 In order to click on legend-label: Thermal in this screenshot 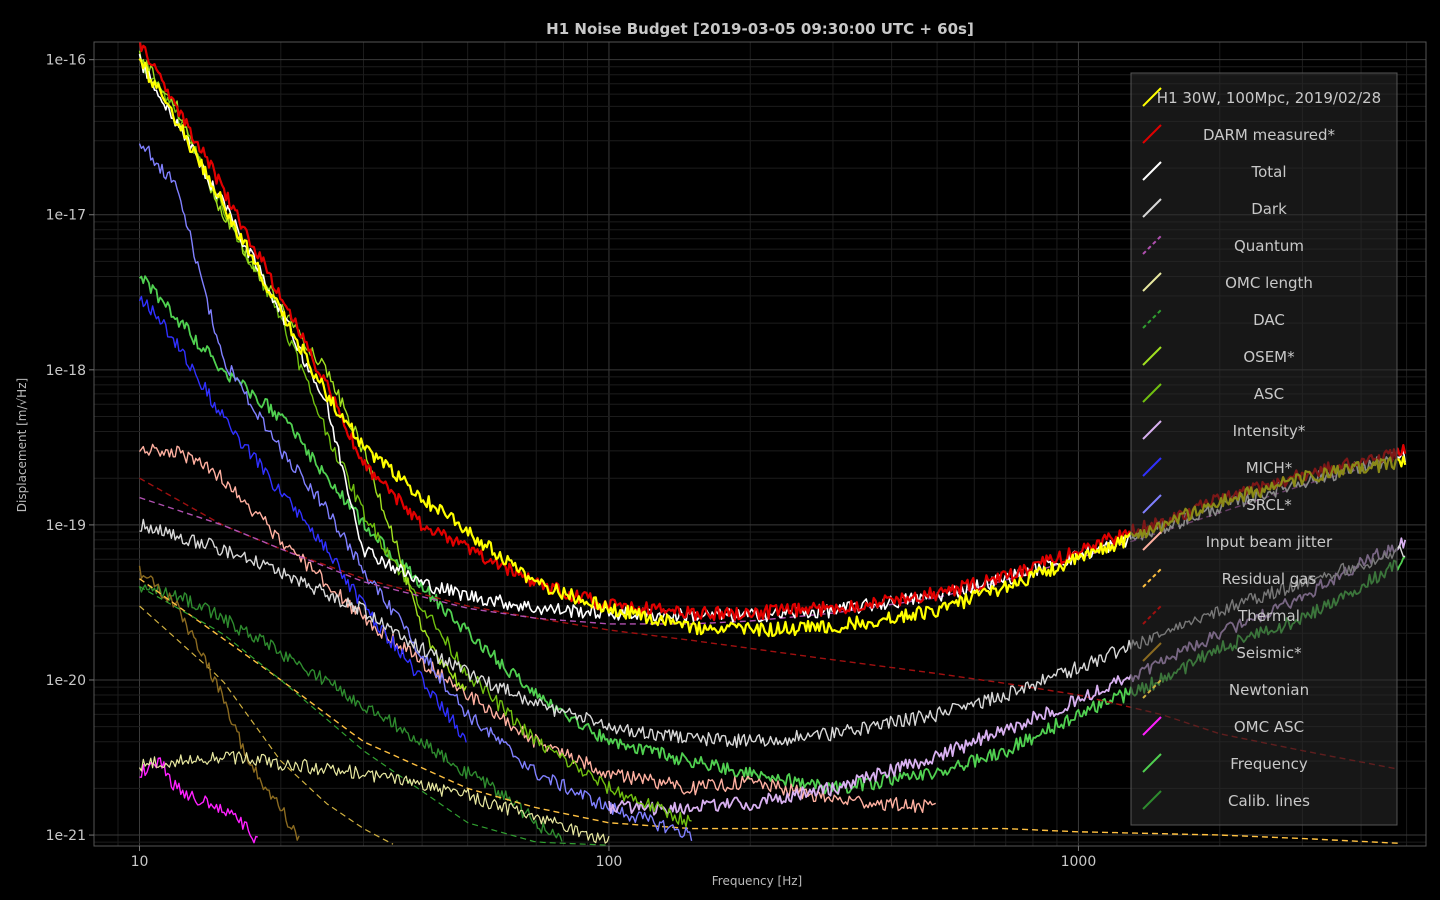, I will do `click(1268, 616)`.